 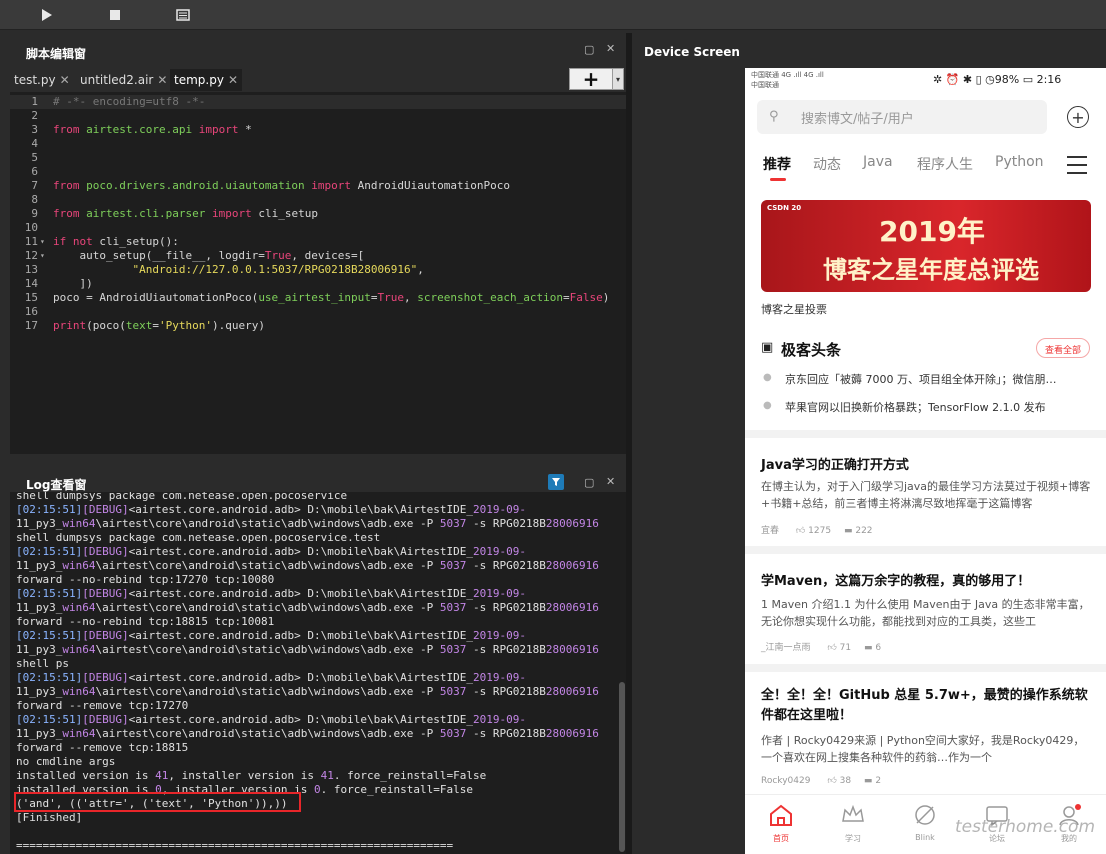 What do you see at coordinates (827, 164) in the screenshot?
I see `tab-dynamic: 动态` at bounding box center [827, 164].